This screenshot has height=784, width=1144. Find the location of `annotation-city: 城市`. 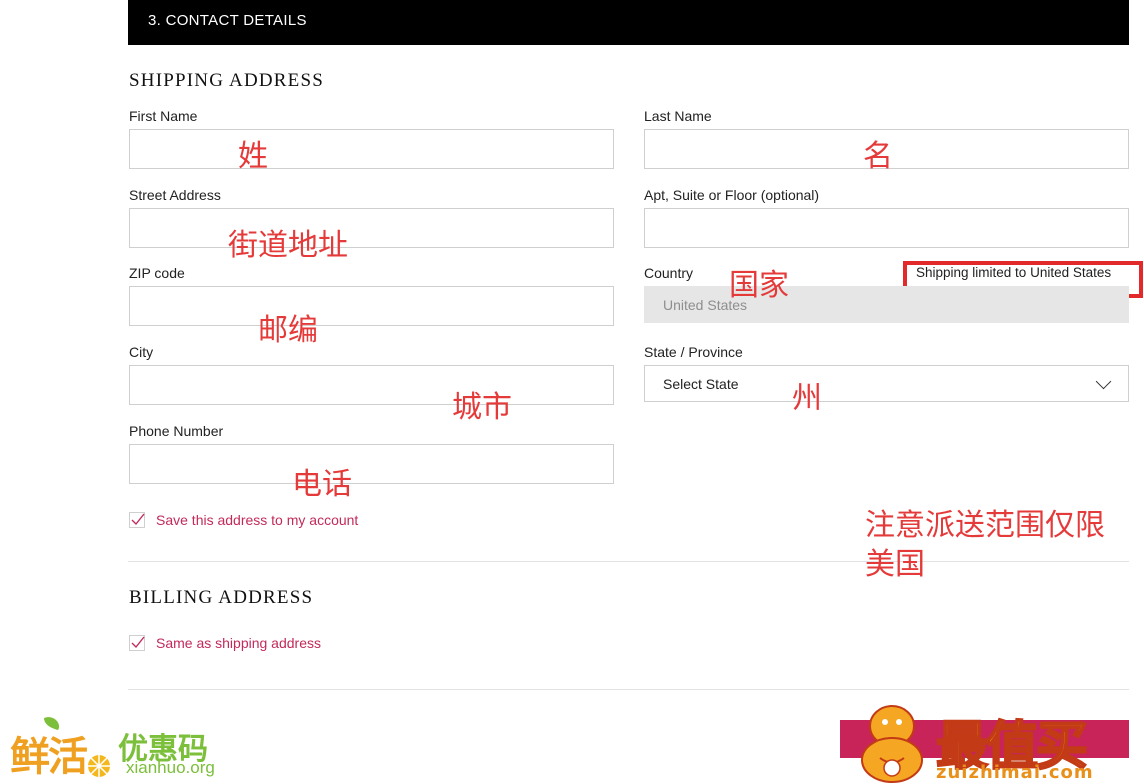

annotation-city: 城市 is located at coordinates (482, 407).